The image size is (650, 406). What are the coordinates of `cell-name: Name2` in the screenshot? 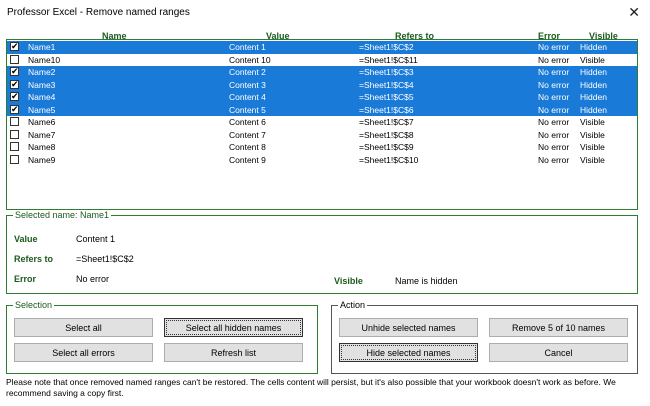 It's located at (42, 72).